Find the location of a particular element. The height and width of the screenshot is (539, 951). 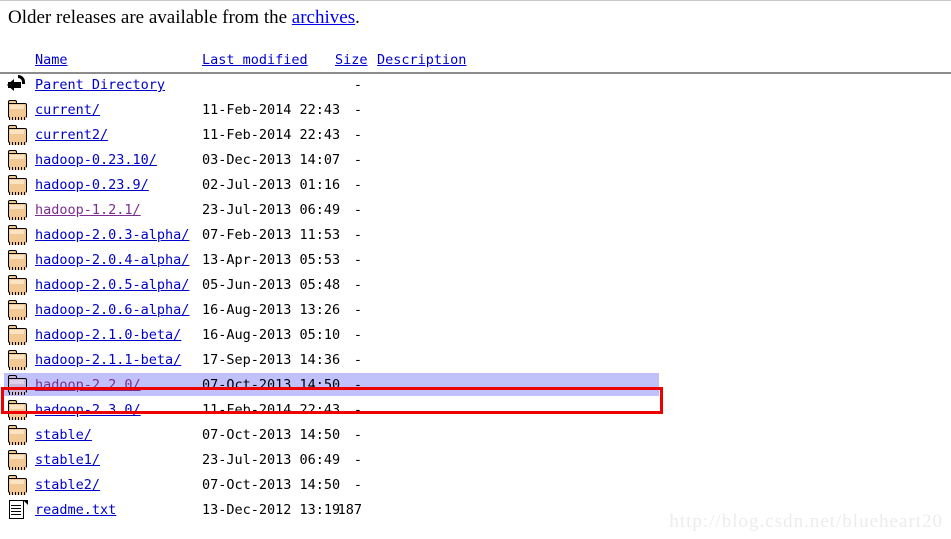

listing-header-row: Name Last modified Size Description is located at coordinates (475, 60).